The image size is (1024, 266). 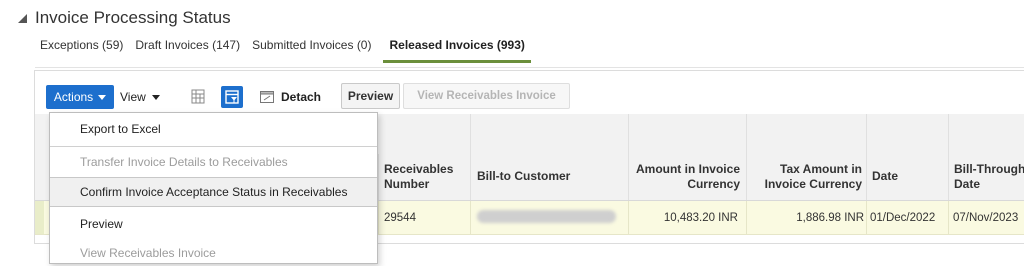 I want to click on column-header-date: Date, so click(x=885, y=176).